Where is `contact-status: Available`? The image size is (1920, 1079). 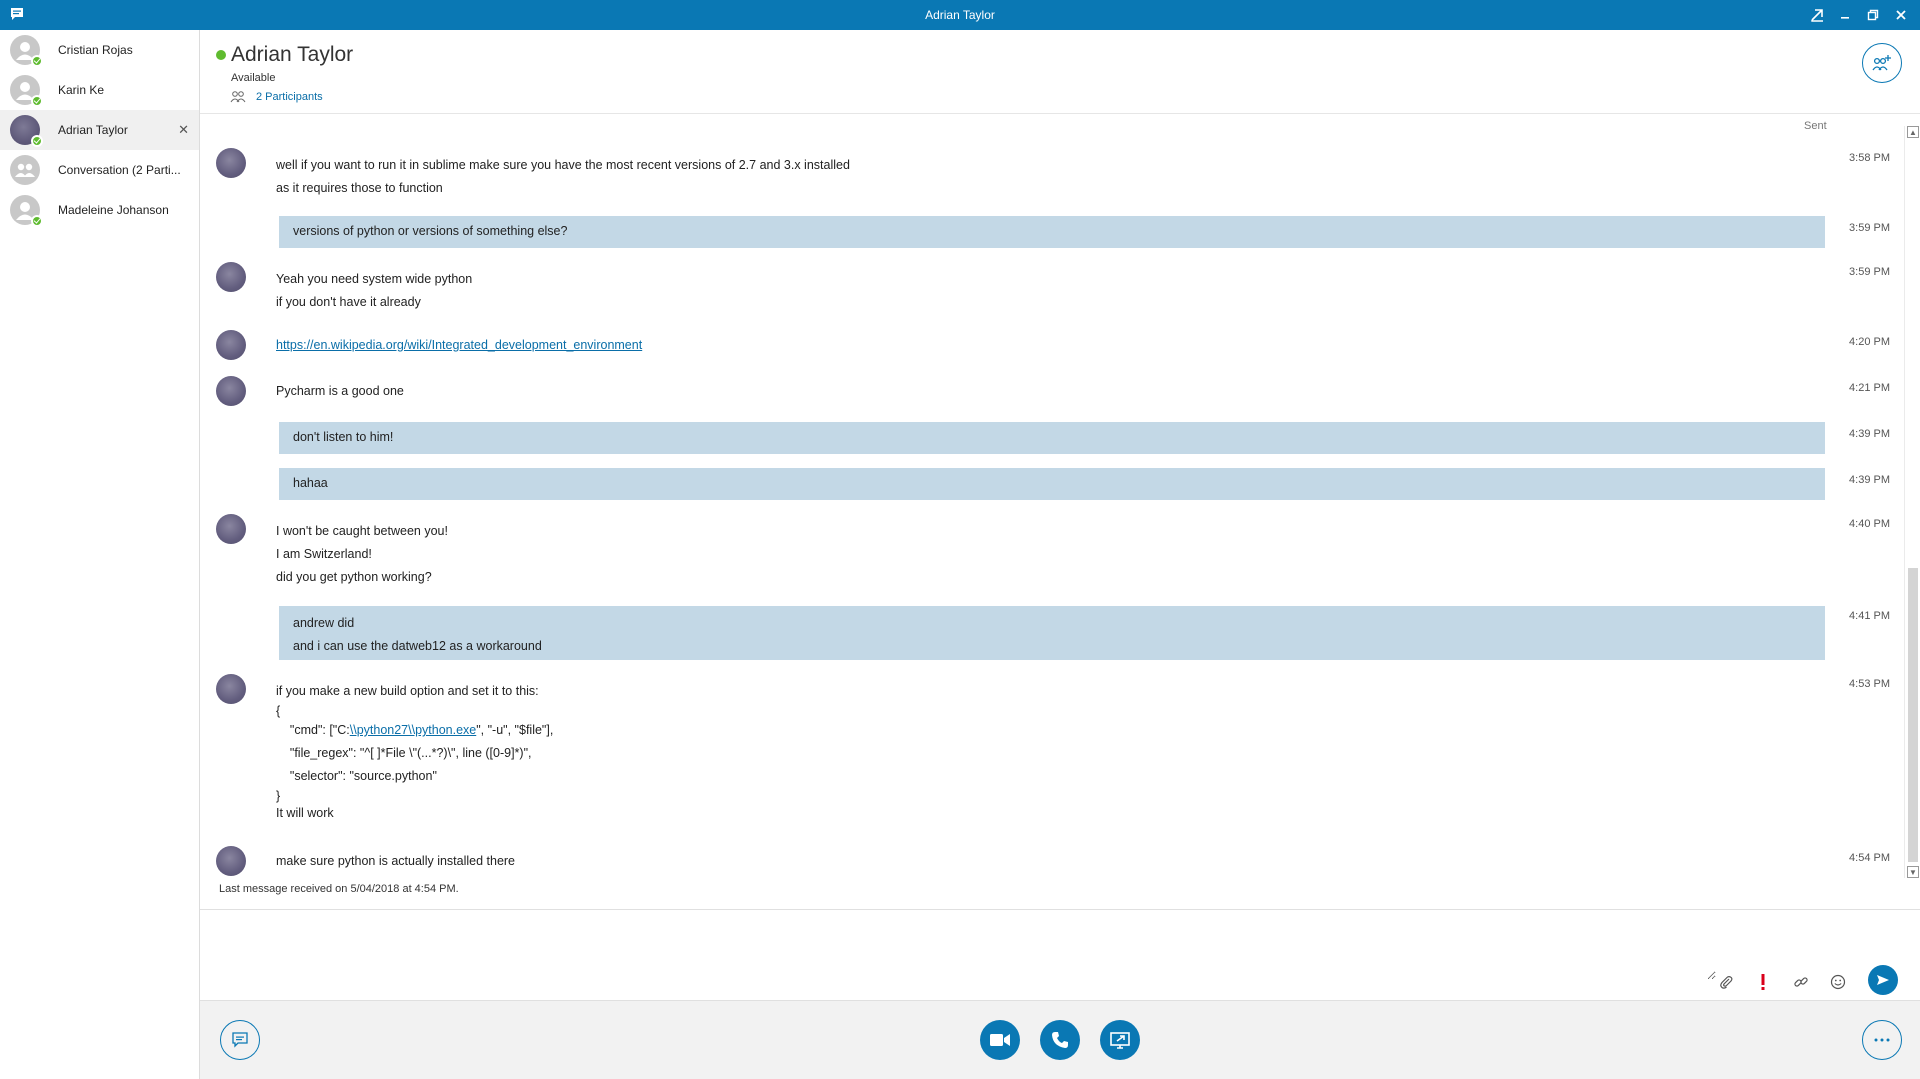 contact-status: Available is located at coordinates (253, 78).